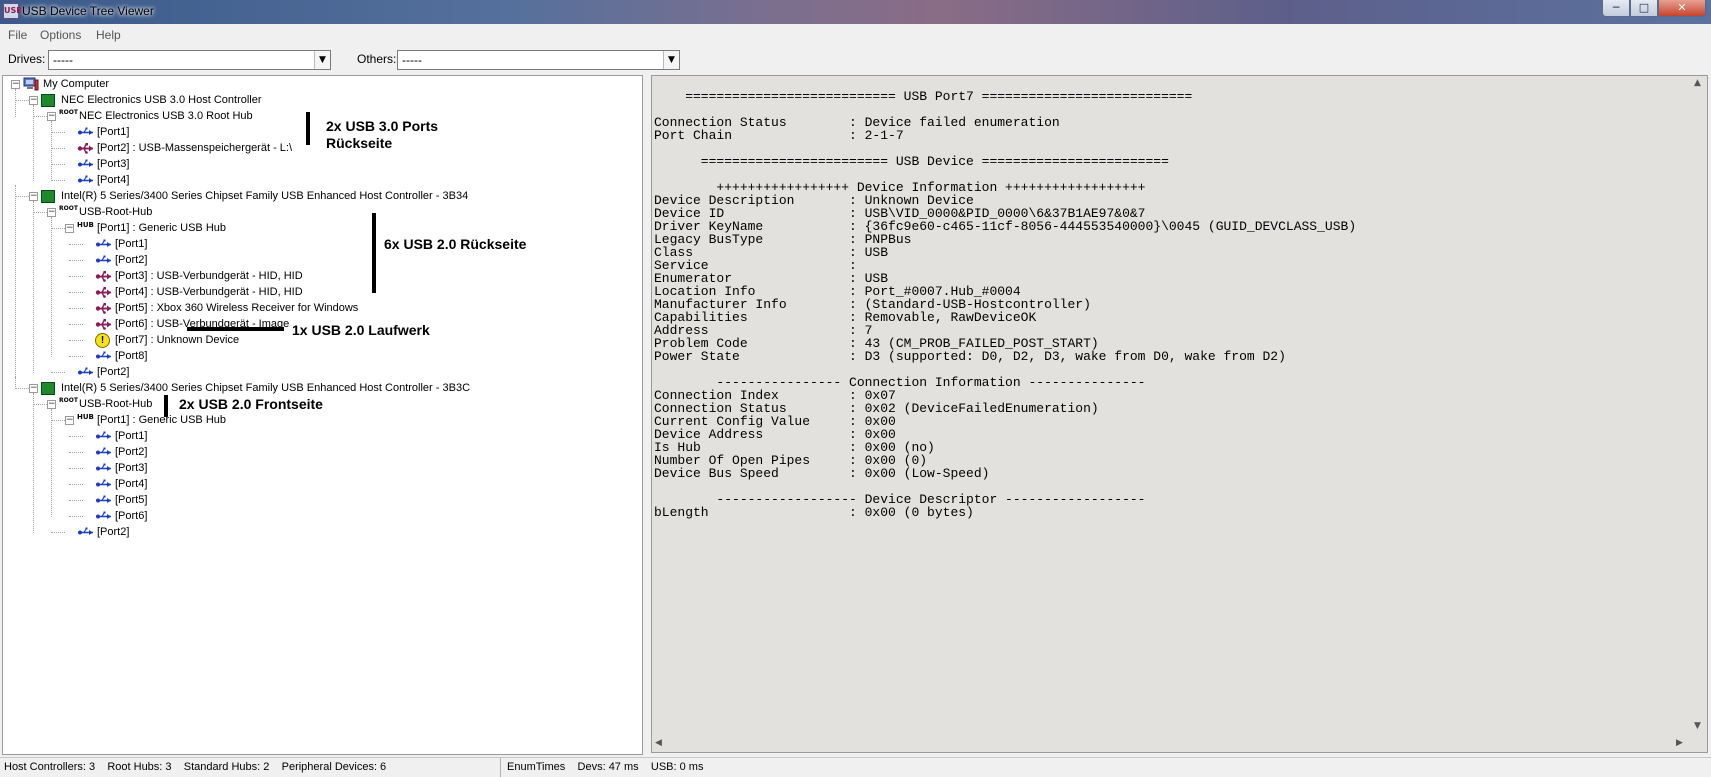  What do you see at coordinates (822, 473) in the screenshot?
I see `detail-line: Device Bus Speed : 0x00 (Low-Speed)` at bounding box center [822, 473].